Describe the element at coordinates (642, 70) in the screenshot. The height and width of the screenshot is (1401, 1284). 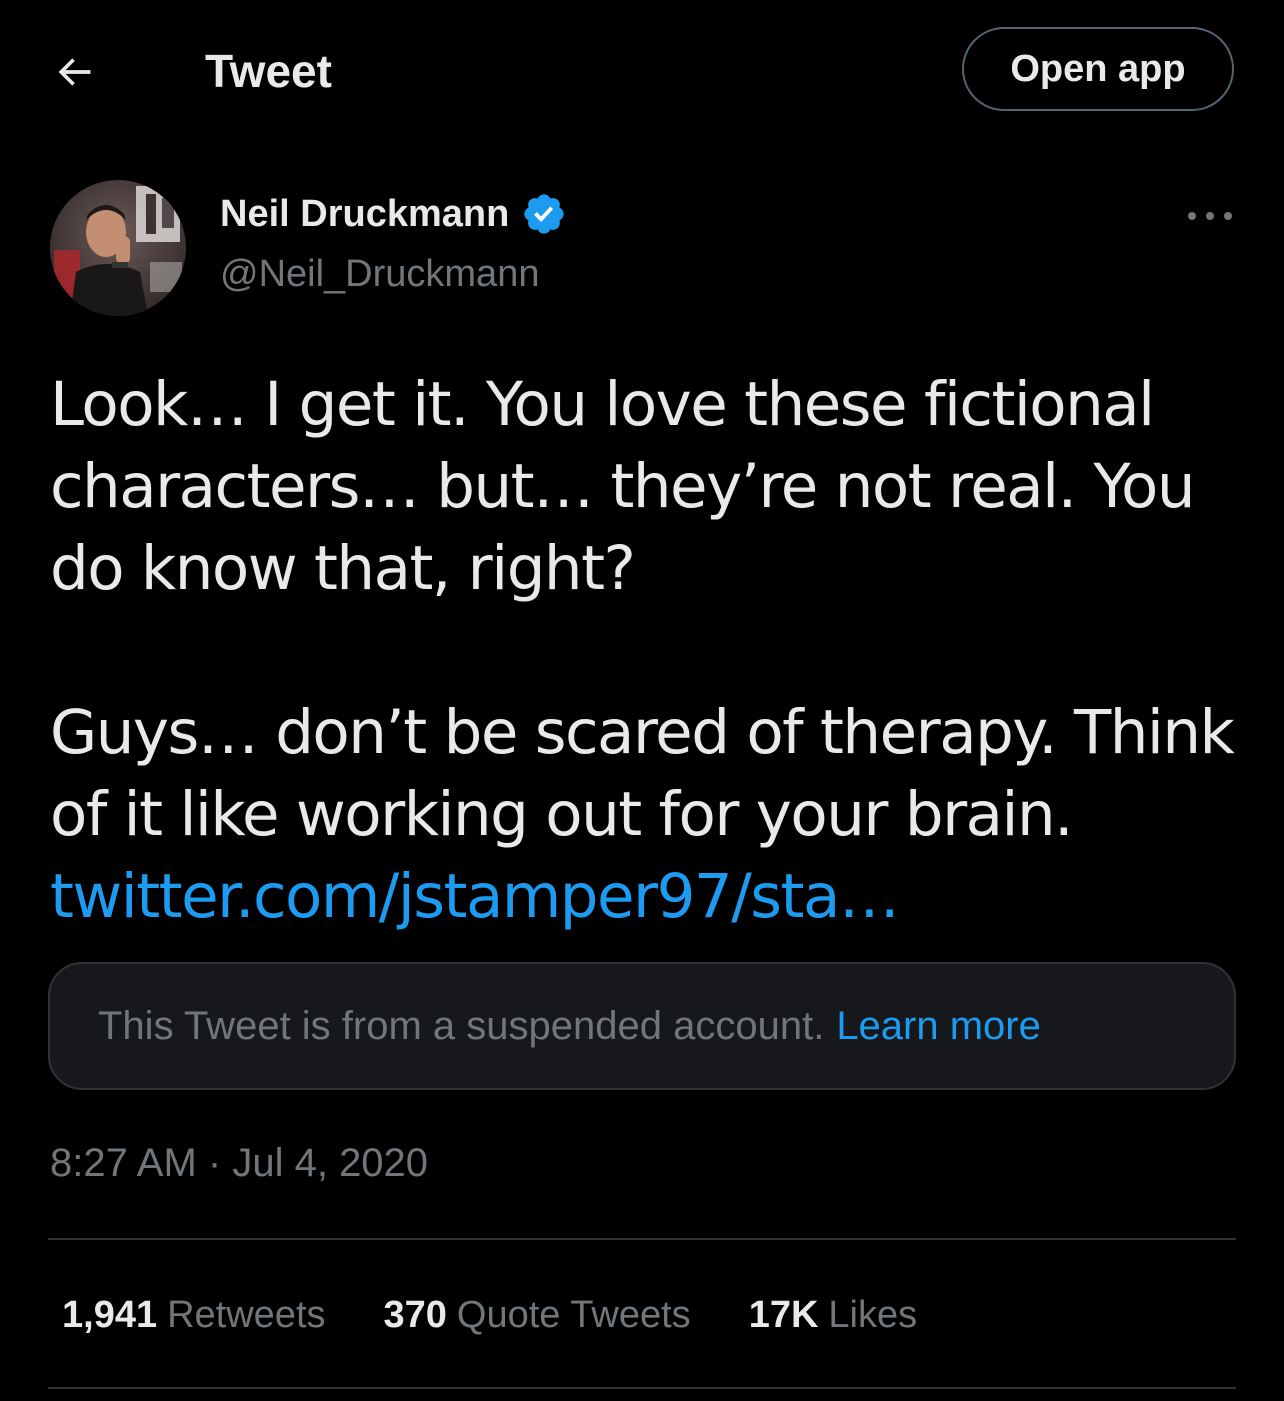
I see `top-bar: Tweet Open app` at that location.